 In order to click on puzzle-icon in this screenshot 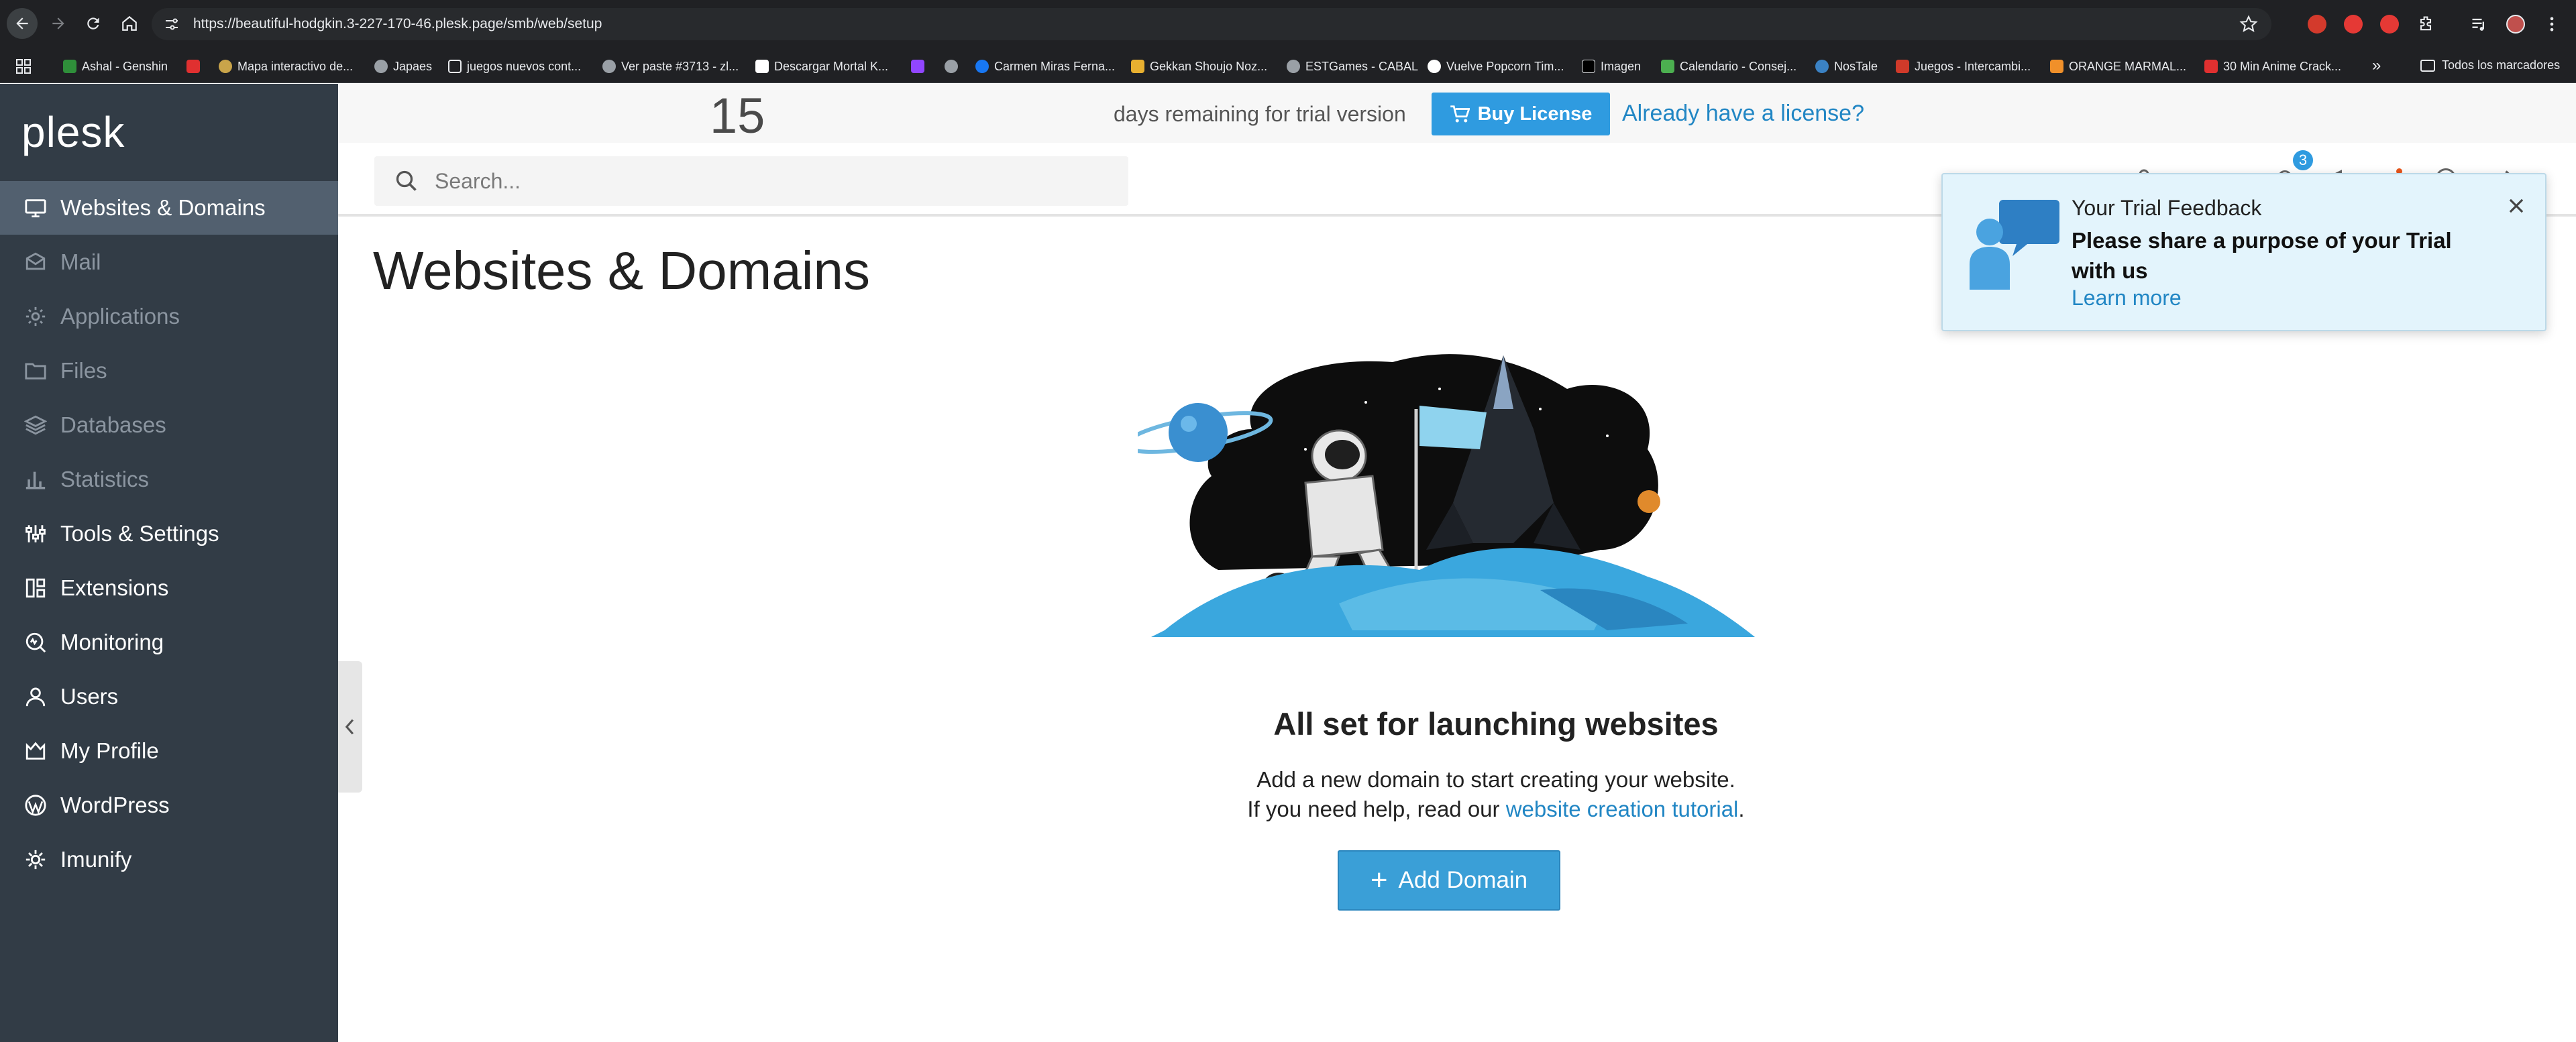, I will do `click(2425, 24)`.